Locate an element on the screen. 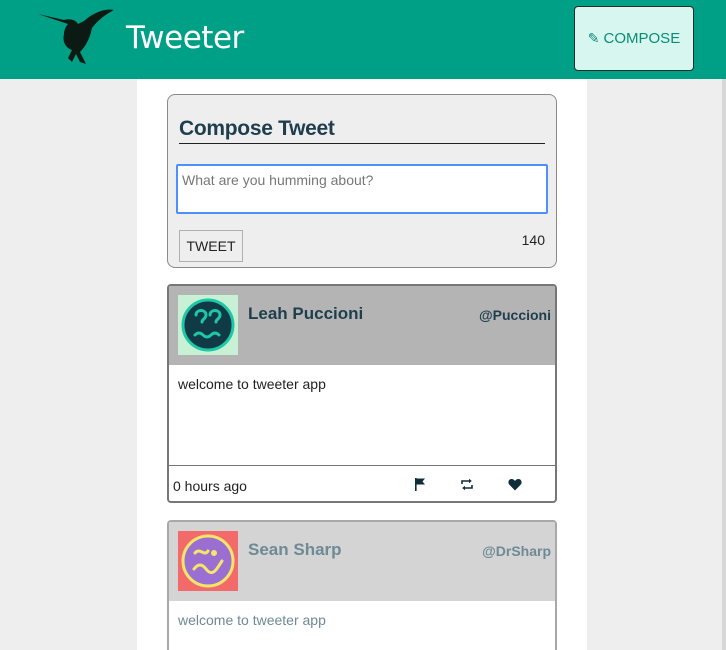 The height and width of the screenshot is (650, 726). compose-button: ✎ COMPOSE is located at coordinates (634, 38).